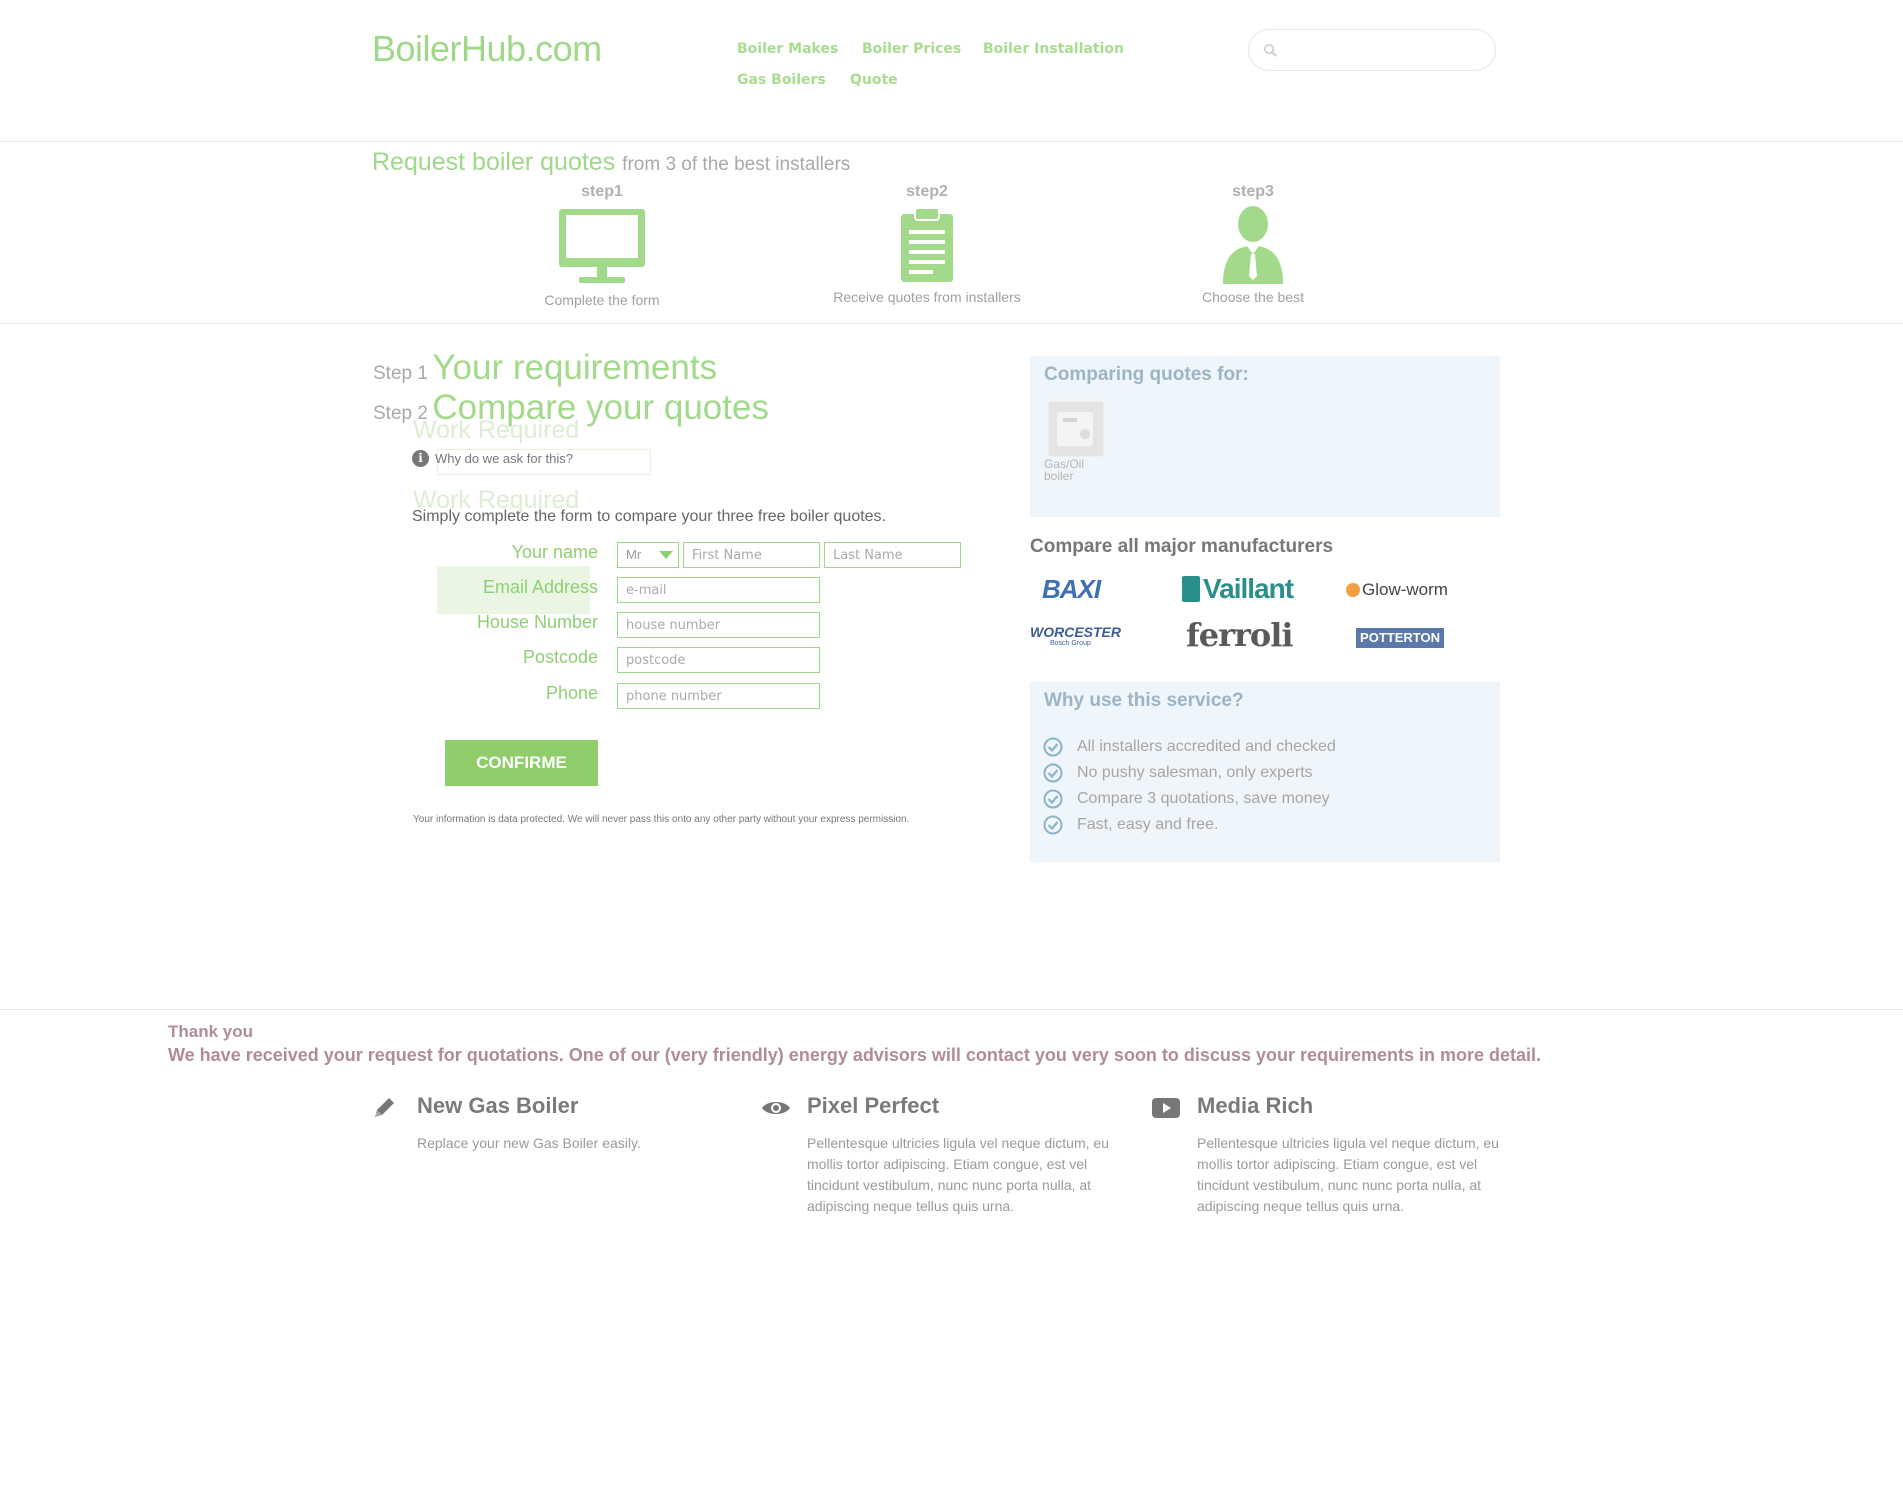 This screenshot has width=1903, height=1500. What do you see at coordinates (1148, 824) in the screenshot?
I see `why-item-text: Fast, easy and free.` at bounding box center [1148, 824].